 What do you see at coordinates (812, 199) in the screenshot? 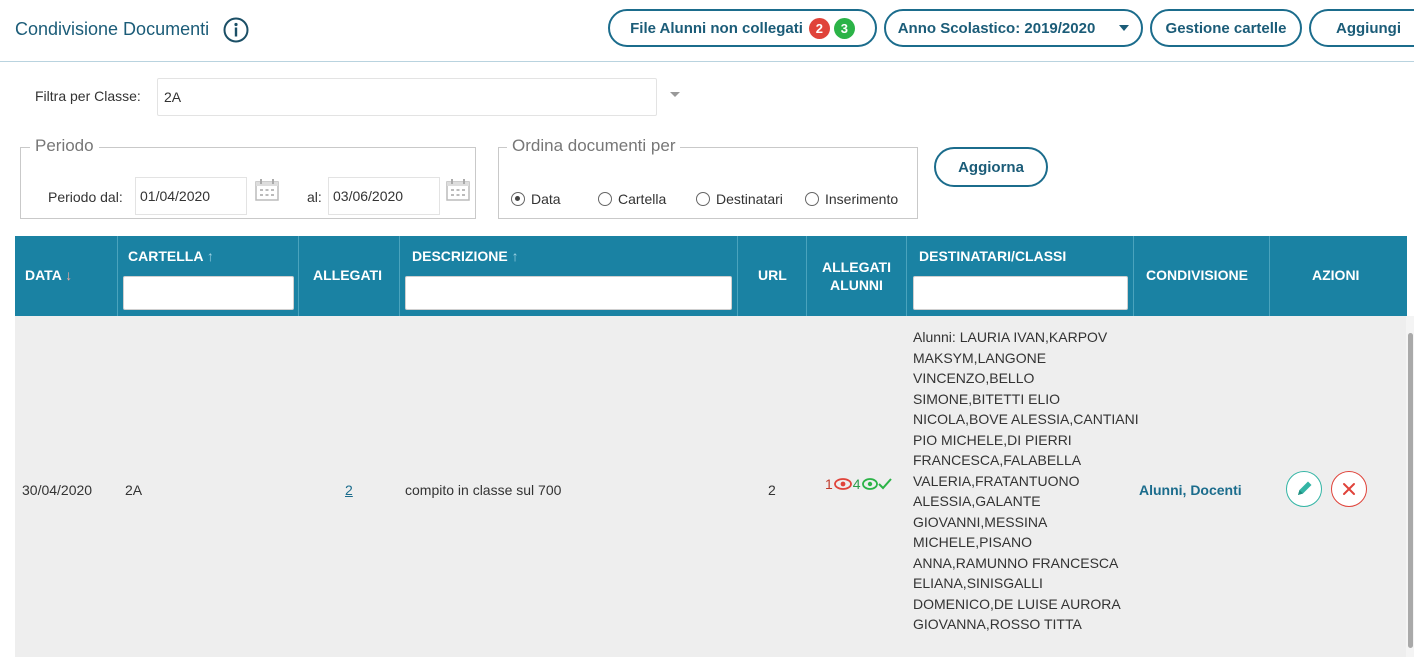
I see `radio-inserimento-circle` at bounding box center [812, 199].